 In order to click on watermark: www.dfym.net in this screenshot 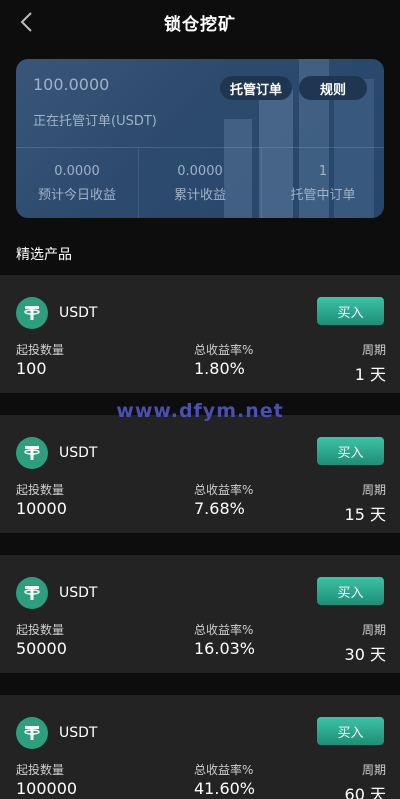, I will do `click(200, 411)`.